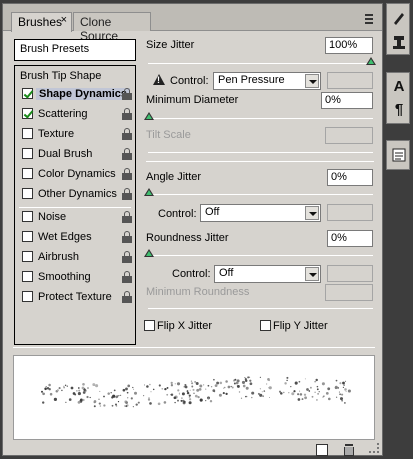 The image size is (413, 459). Describe the element at coordinates (64, 20) in the screenshot. I see `close-icon: ×` at that location.